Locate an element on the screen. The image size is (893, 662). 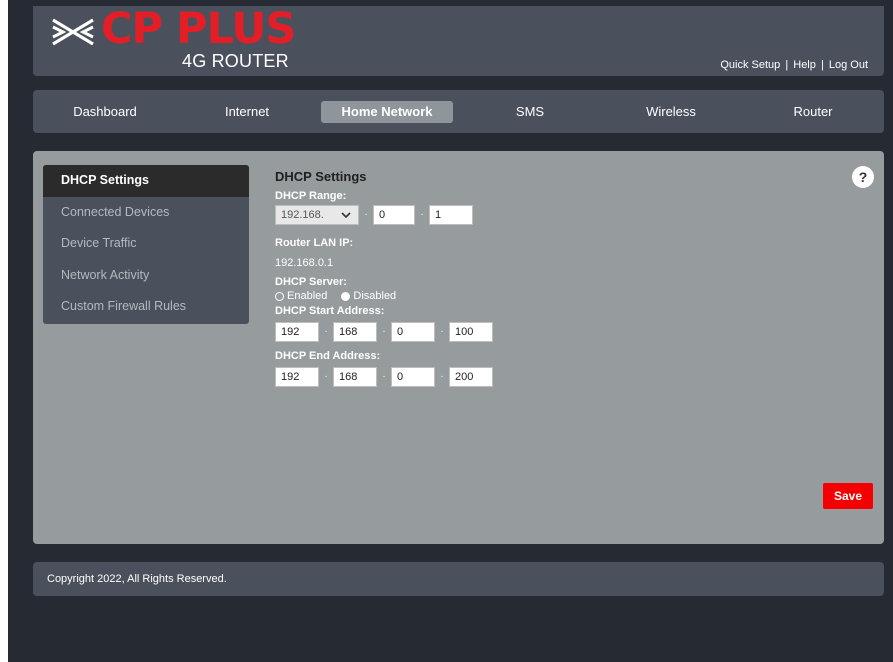
nav-internet: Internet is located at coordinates (247, 112).